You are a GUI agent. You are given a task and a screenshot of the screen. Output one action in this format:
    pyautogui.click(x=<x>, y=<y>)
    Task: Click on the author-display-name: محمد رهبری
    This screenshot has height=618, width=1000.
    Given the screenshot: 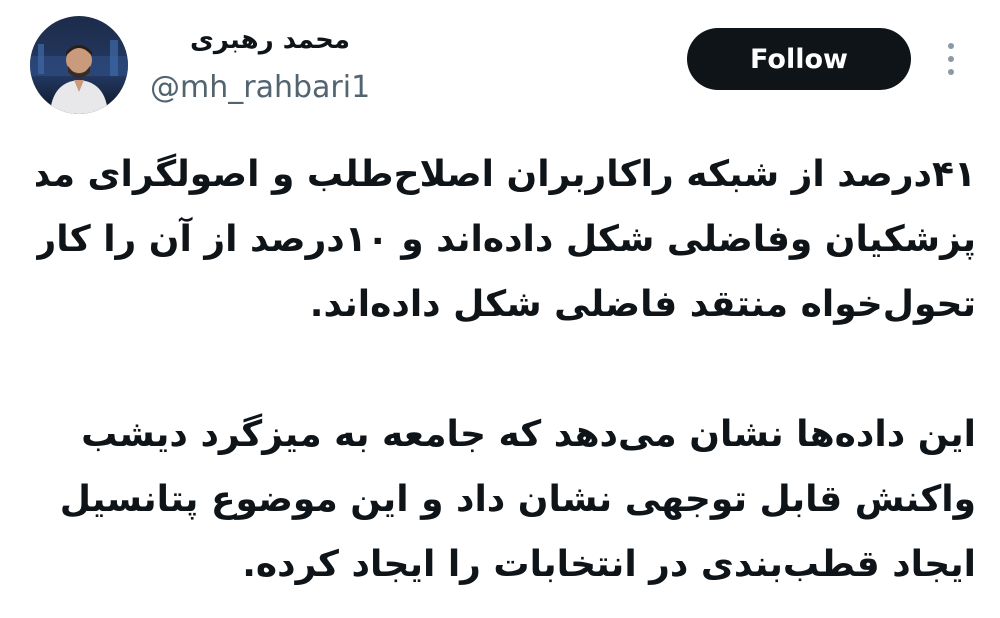 What is the action you would take?
    pyautogui.click(x=250, y=40)
    